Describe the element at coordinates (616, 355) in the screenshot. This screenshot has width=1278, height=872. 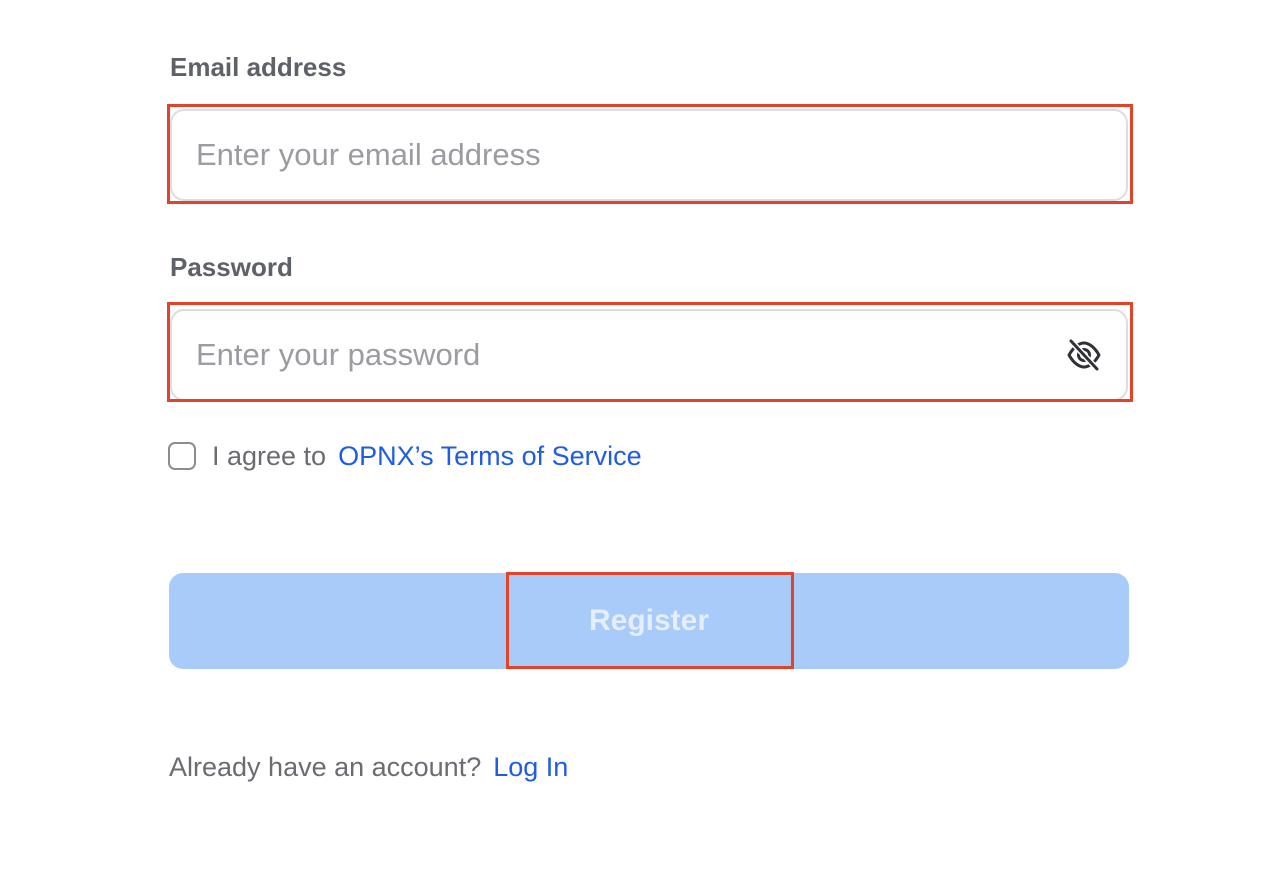
I see `password-field` at that location.